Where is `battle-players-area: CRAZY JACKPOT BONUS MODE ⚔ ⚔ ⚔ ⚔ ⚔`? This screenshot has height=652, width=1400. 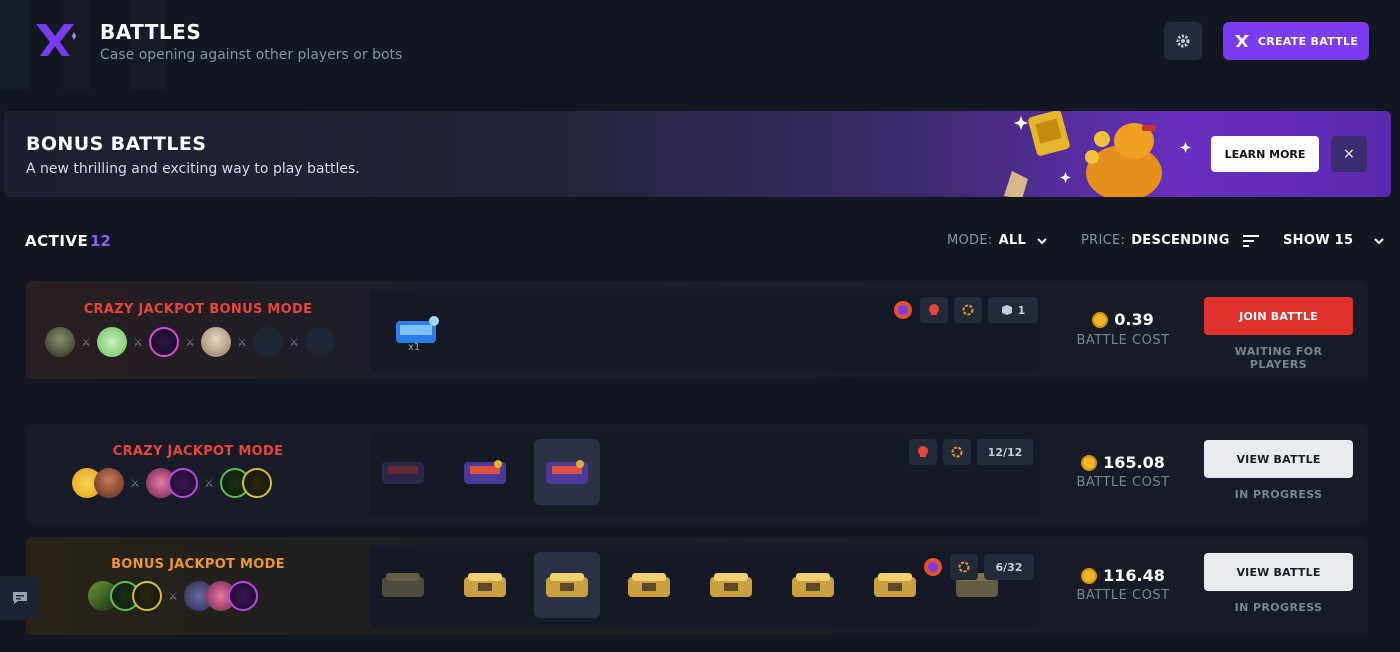
battle-players-area: CRAZY JACKPOT BONUS MODE ⚔ ⚔ ⚔ ⚔ ⚔ is located at coordinates (198, 330).